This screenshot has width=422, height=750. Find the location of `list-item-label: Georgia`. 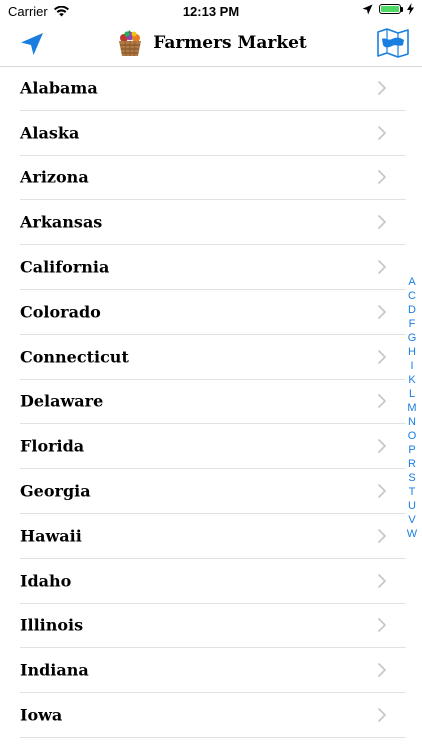

list-item-label: Georgia is located at coordinates (55, 491).